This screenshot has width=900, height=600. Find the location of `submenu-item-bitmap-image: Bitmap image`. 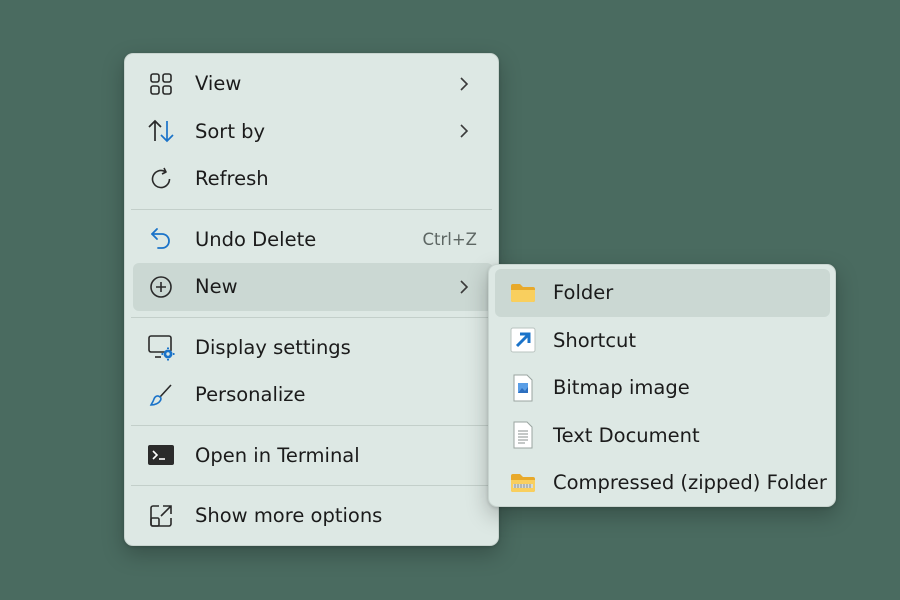

submenu-item-bitmap-image: Bitmap image is located at coordinates (662, 388).